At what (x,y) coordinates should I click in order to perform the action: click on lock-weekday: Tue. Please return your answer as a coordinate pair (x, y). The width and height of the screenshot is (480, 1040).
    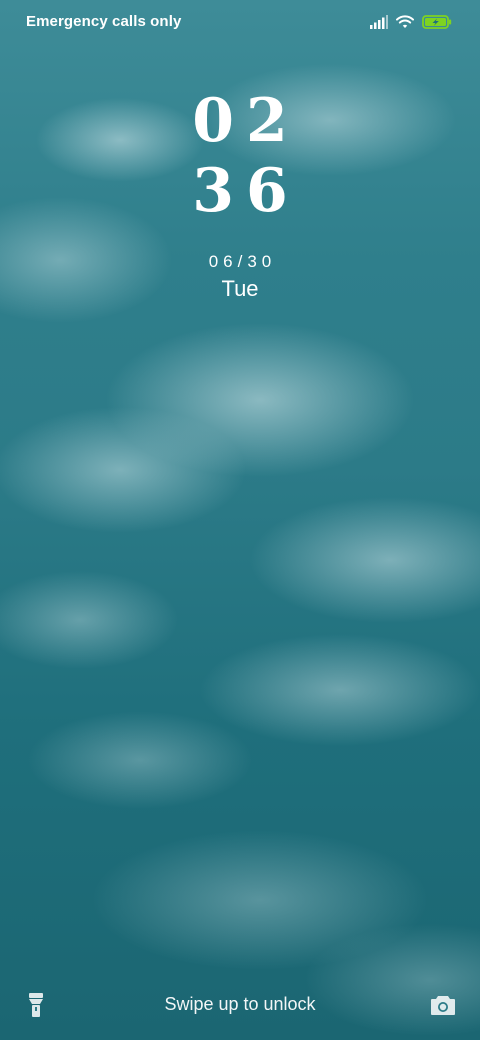
    Looking at the image, I should click on (240, 288).